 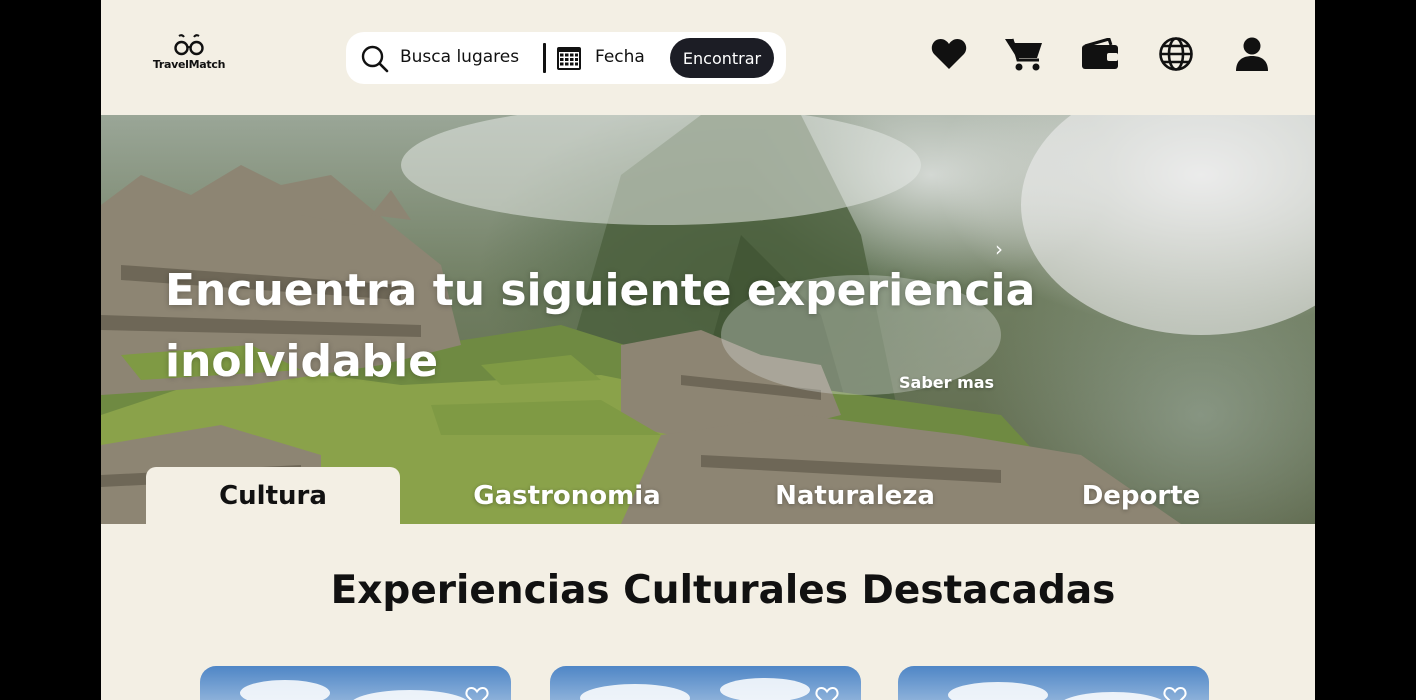 What do you see at coordinates (1024, 54) in the screenshot?
I see `cart-icon` at bounding box center [1024, 54].